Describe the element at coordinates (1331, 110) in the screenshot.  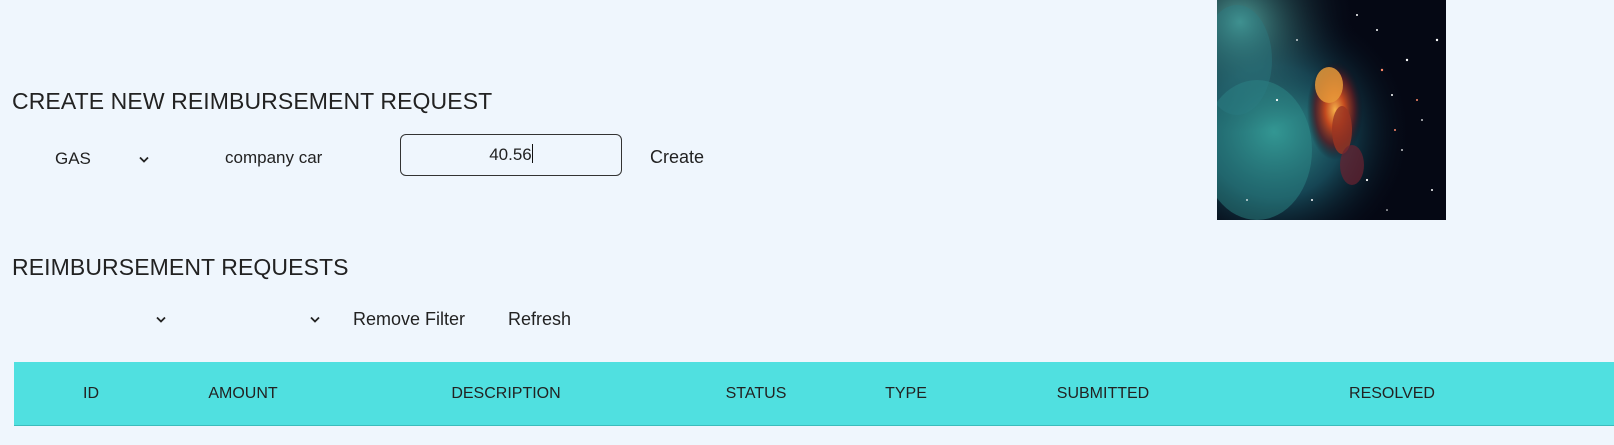
I see `nebula-space-image` at that location.